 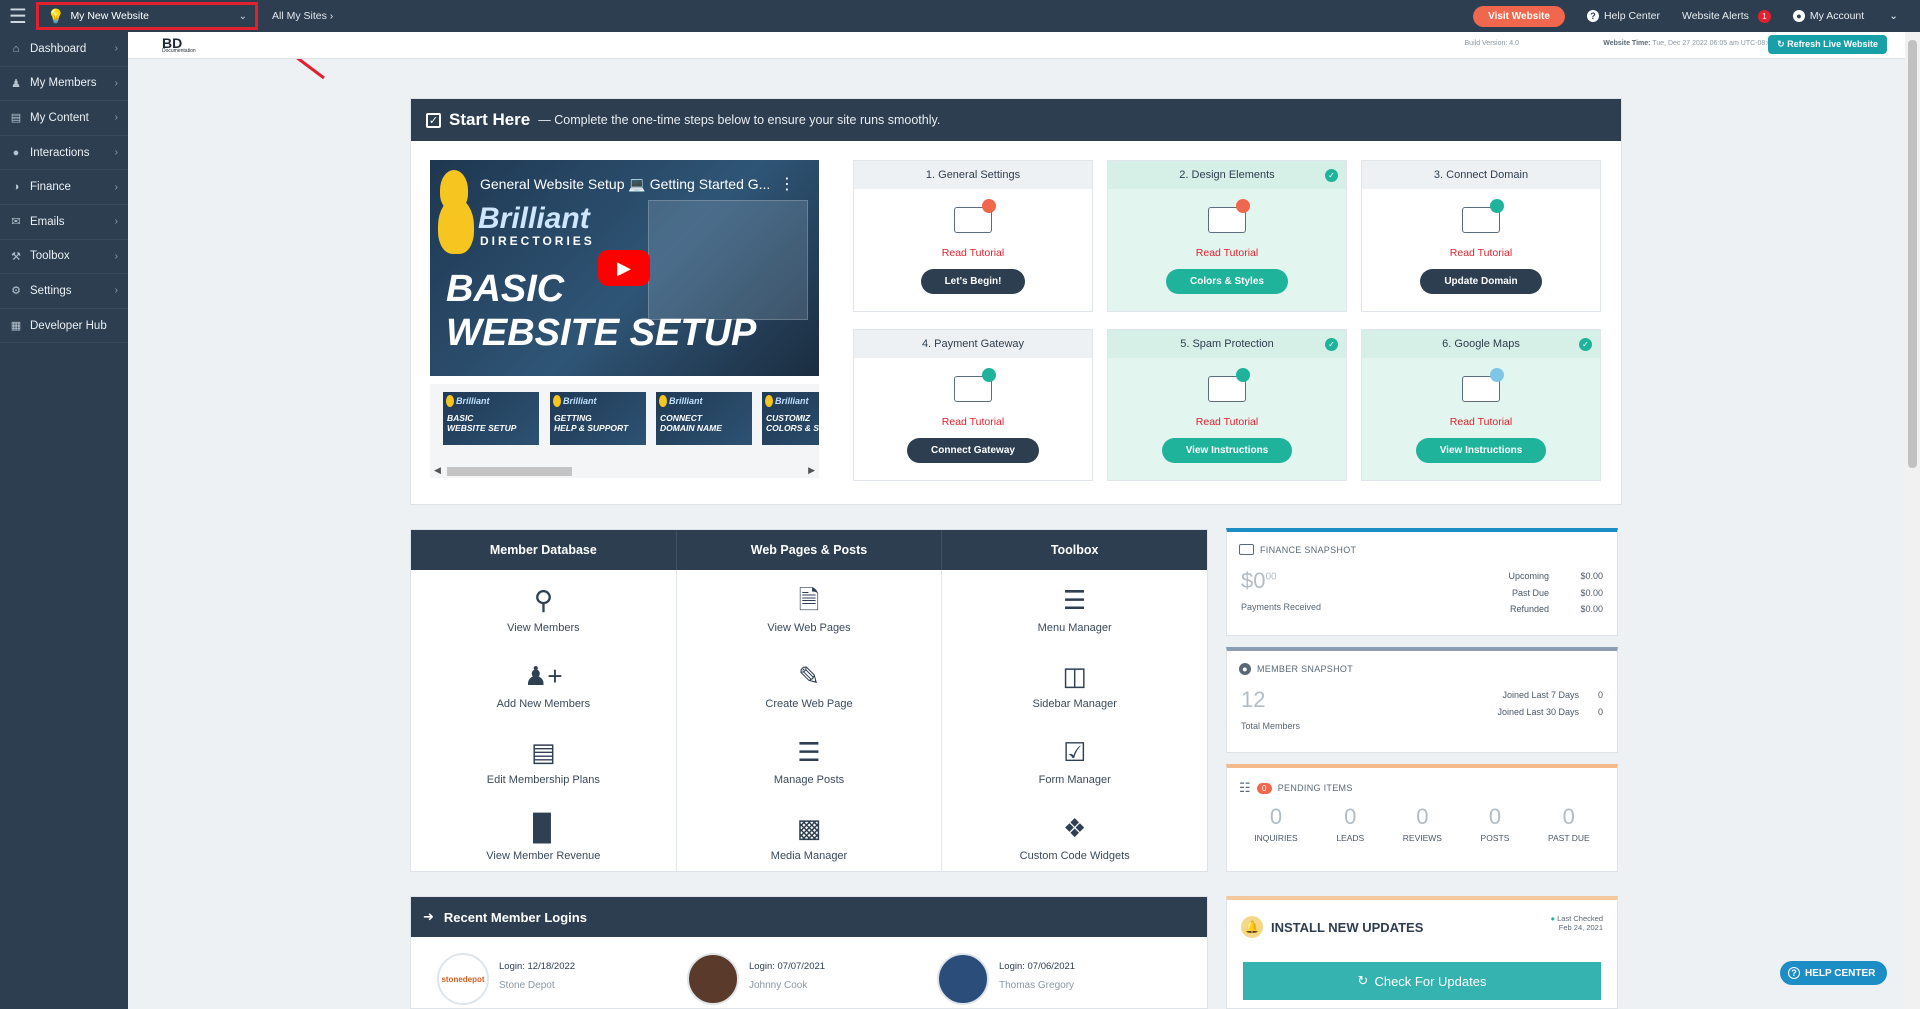 I want to click on sidebar-item-label: Finance, so click(x=50, y=187).